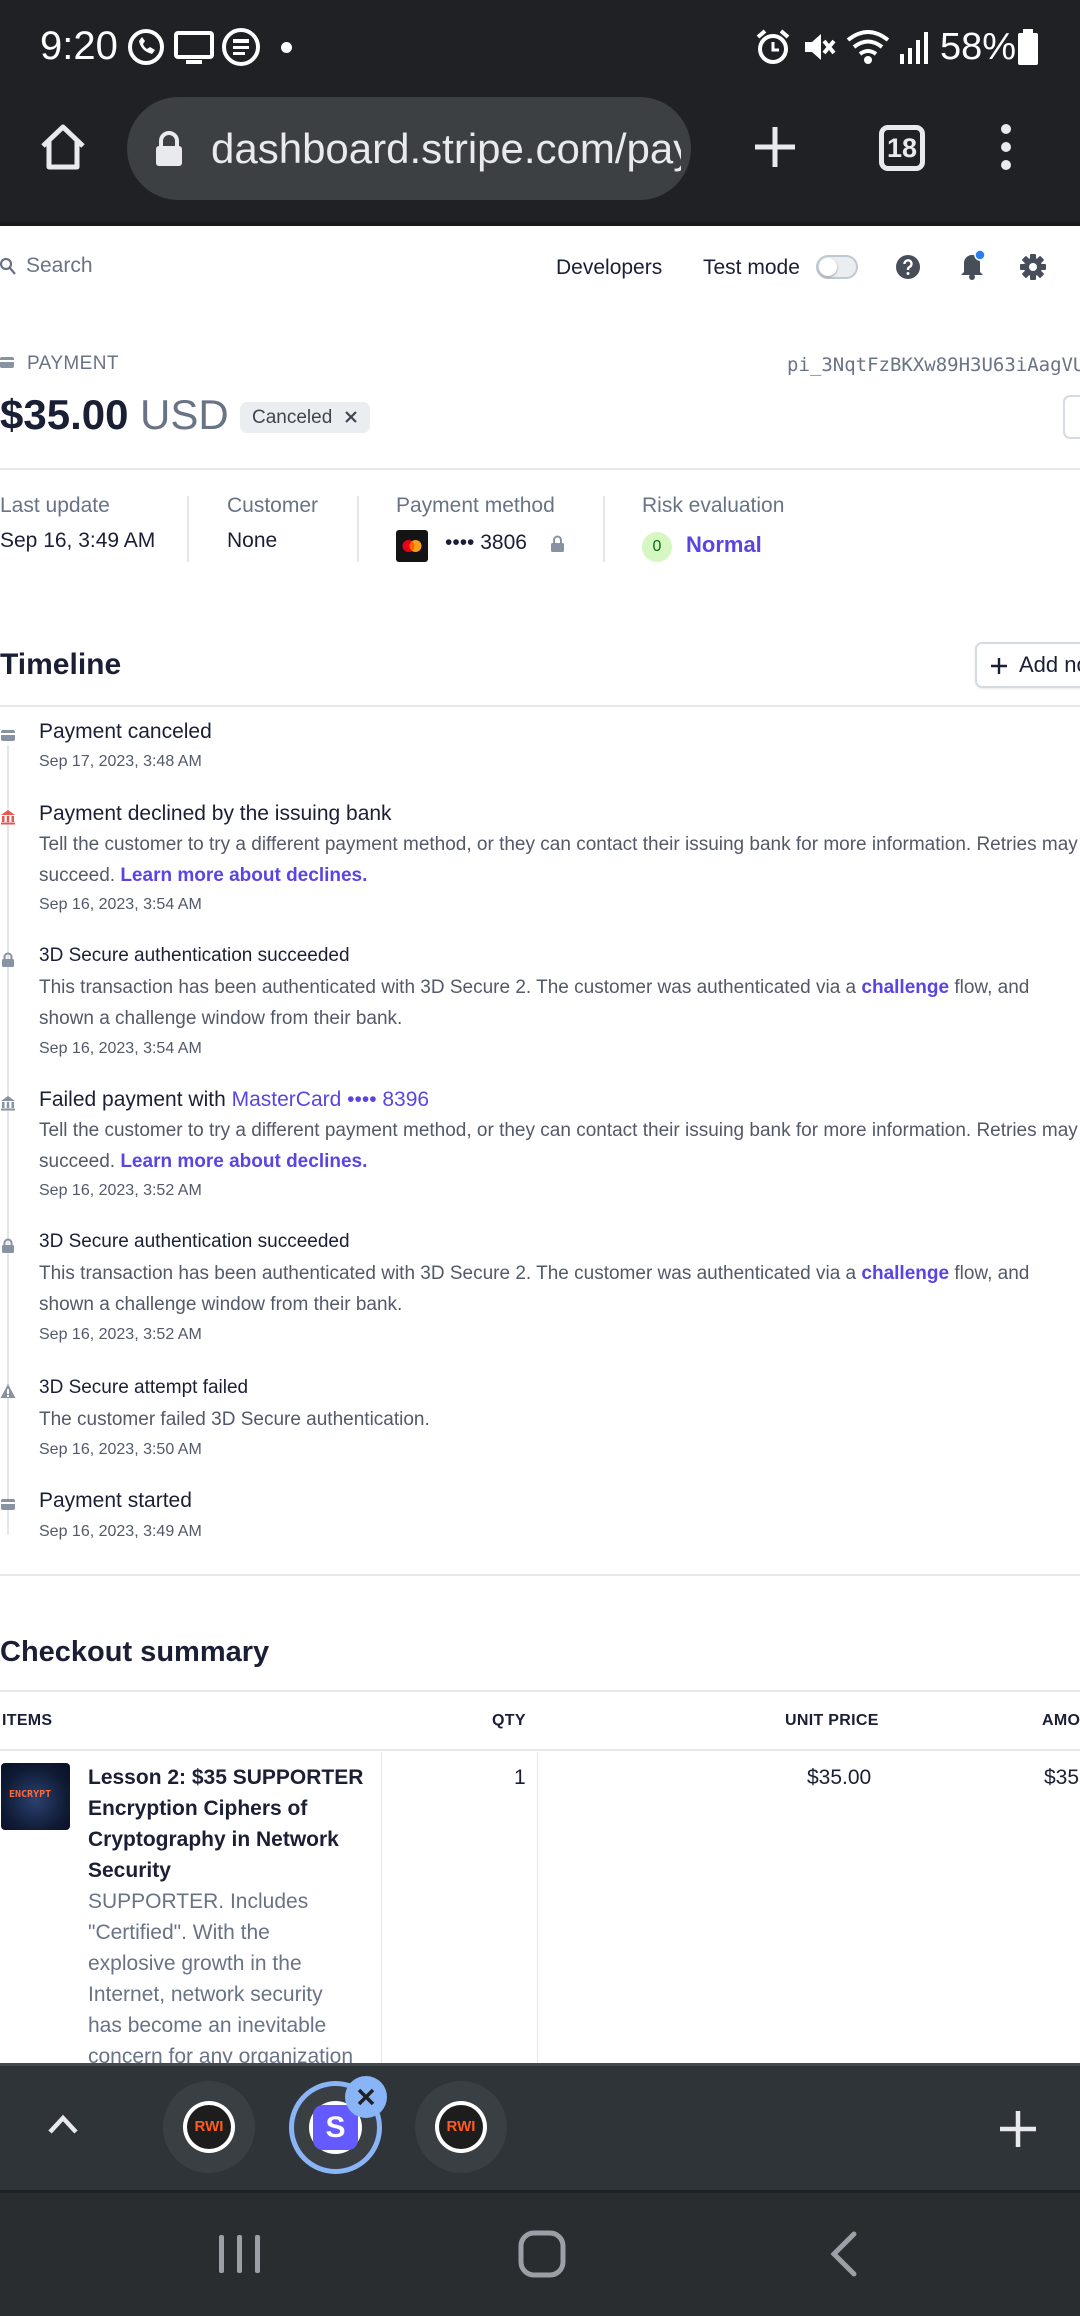 This screenshot has width=1080, height=2316. I want to click on item-desc-line: has become an inevitable, so click(207, 2025).